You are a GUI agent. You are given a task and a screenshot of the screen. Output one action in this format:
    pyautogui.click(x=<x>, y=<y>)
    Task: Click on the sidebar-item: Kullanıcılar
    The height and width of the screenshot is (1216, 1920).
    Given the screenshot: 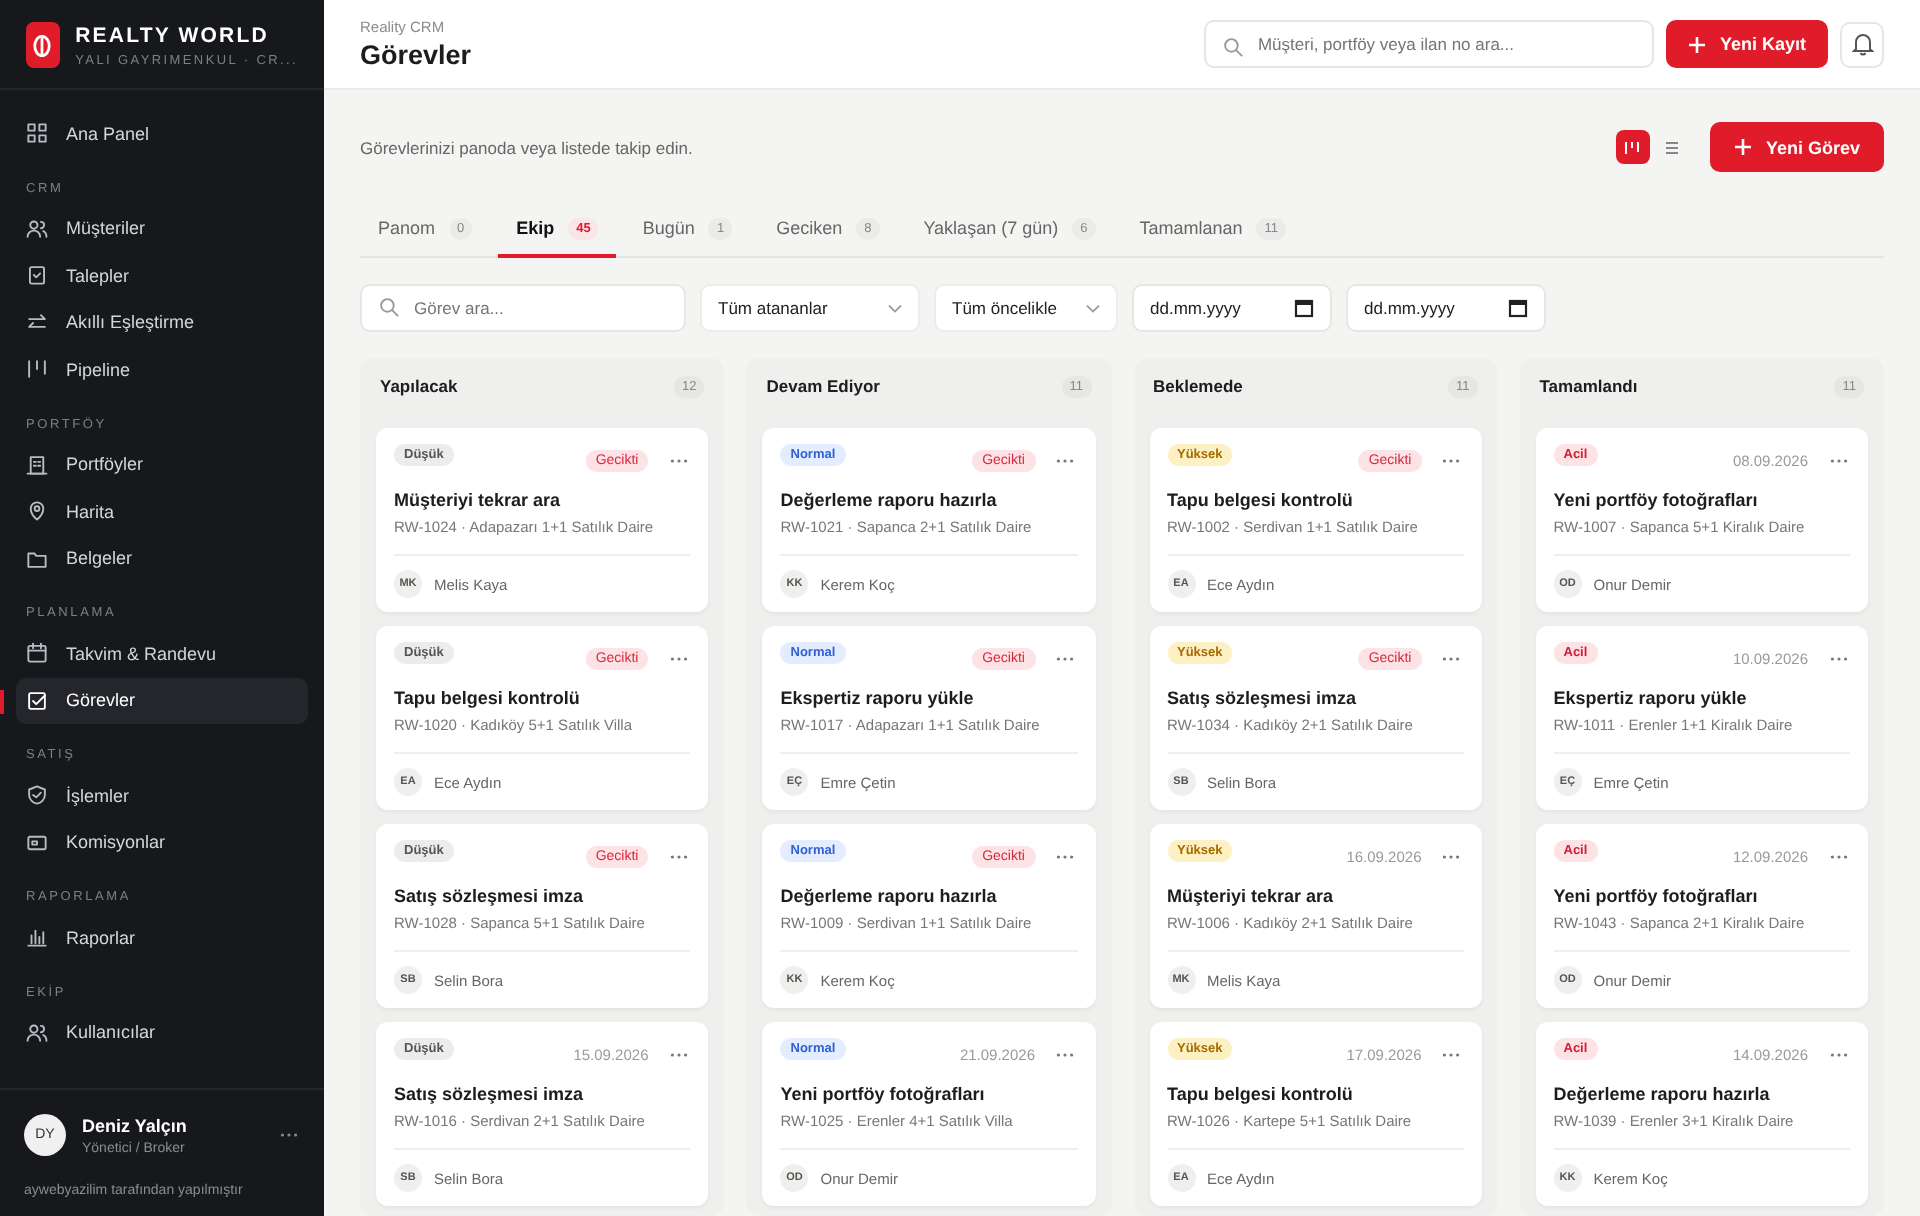 What is the action you would take?
    pyautogui.click(x=162, y=1032)
    